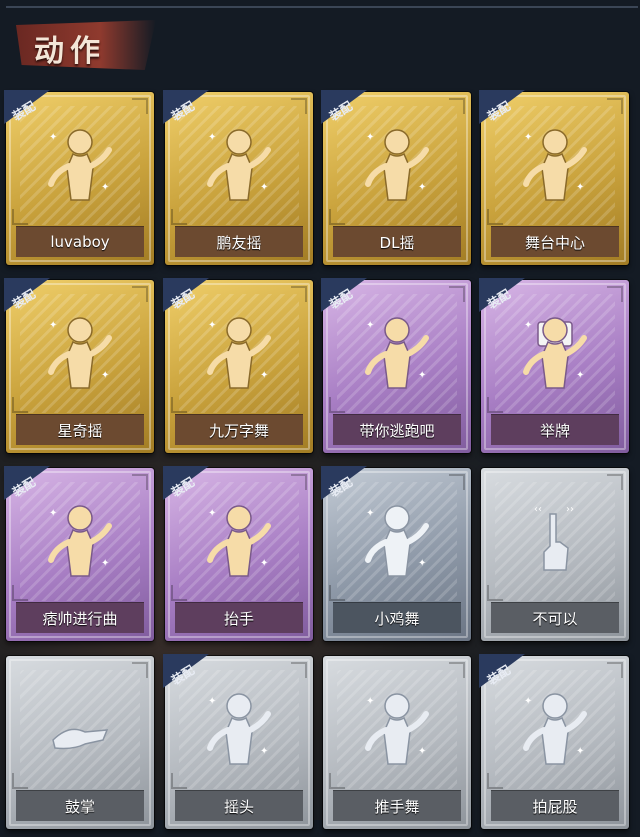 This screenshot has height=837, width=640. I want to click on action-card: ✦ ✦ 星奇摇 装配, so click(79, 365).